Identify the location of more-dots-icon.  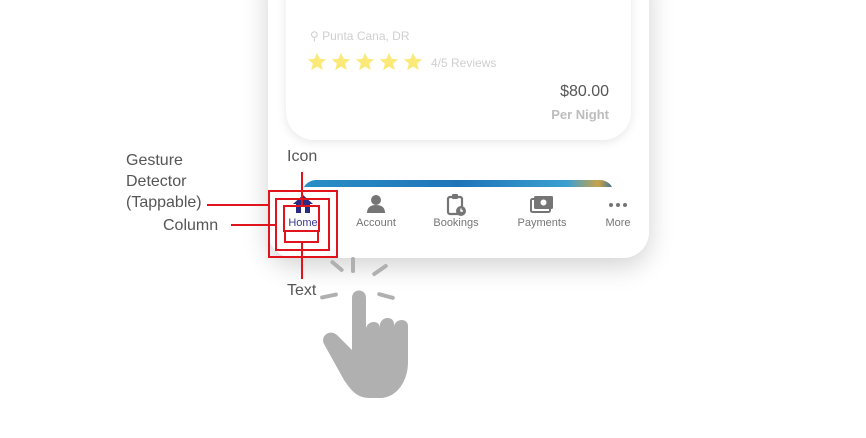
(618, 205).